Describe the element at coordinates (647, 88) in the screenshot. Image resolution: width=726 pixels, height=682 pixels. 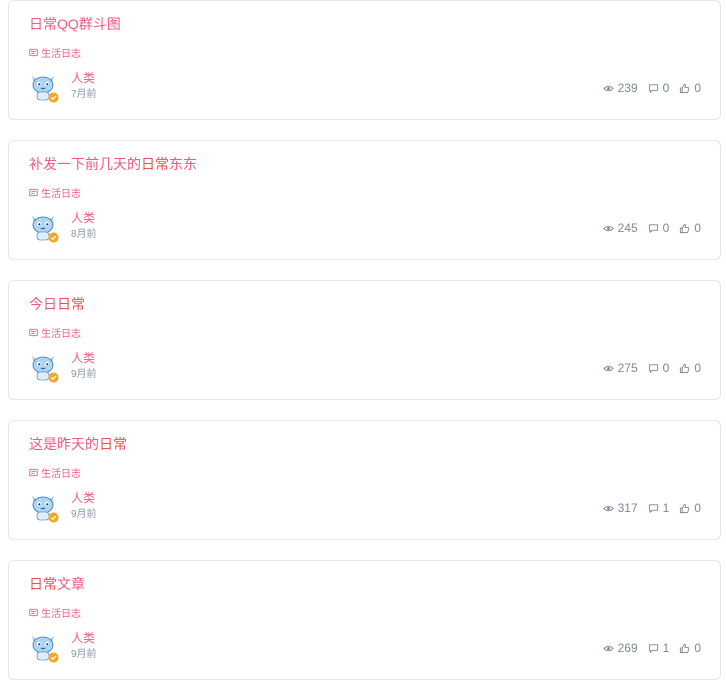
I see `post-stats: 239 0 0` at that location.